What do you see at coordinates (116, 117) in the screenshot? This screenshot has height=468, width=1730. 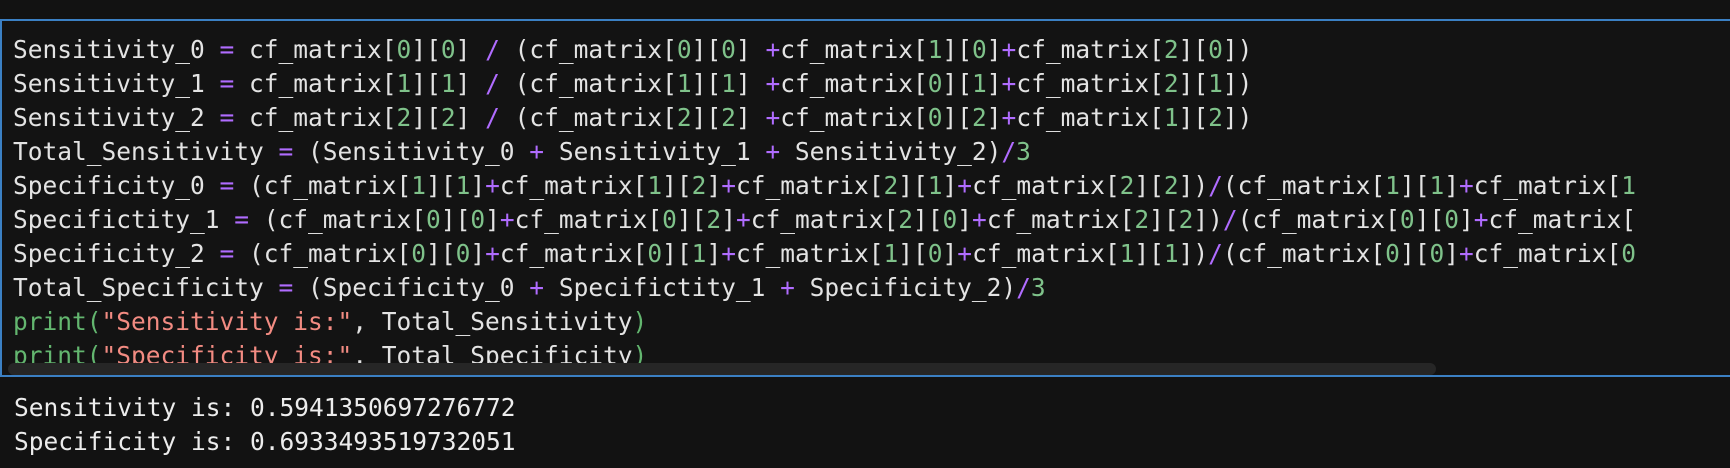 I see `code-token: Sensitivity_2` at bounding box center [116, 117].